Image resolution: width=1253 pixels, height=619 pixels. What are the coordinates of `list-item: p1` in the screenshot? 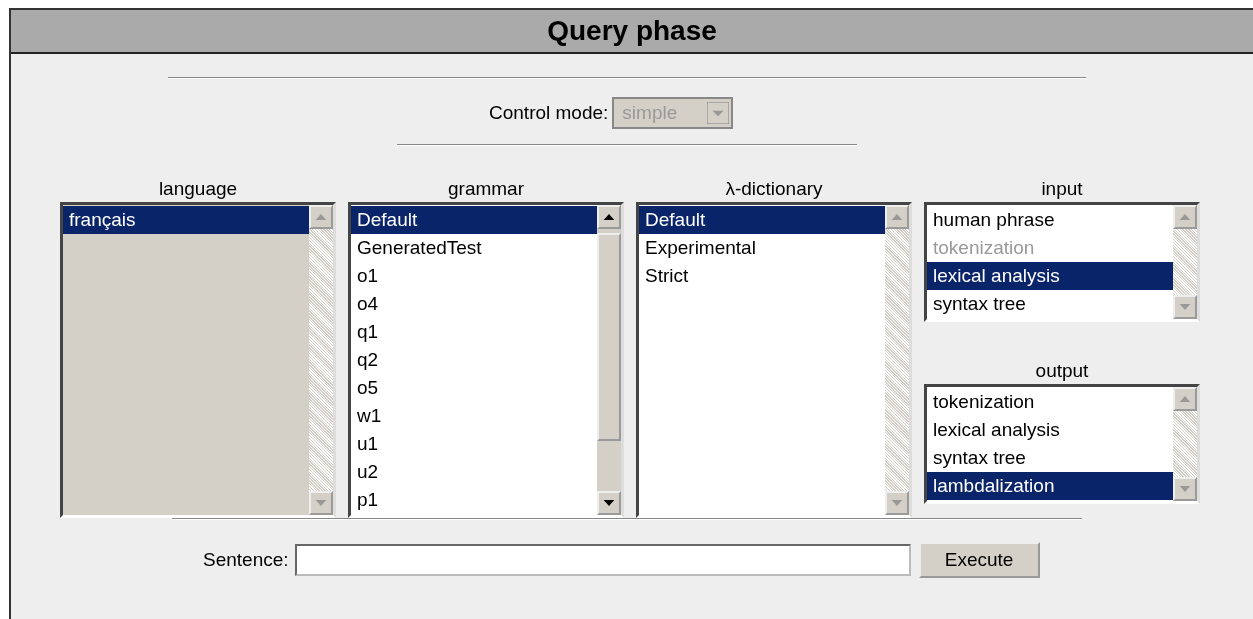 It's located at (474, 500).